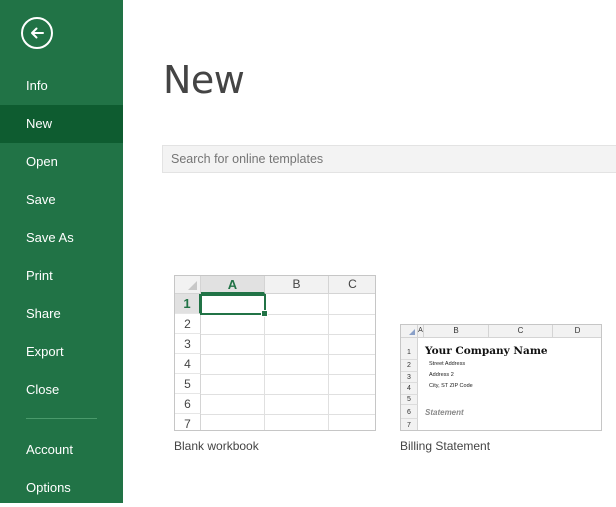 This screenshot has height=507, width=616. What do you see at coordinates (447, 364) in the screenshot?
I see `address-line: Street Address` at bounding box center [447, 364].